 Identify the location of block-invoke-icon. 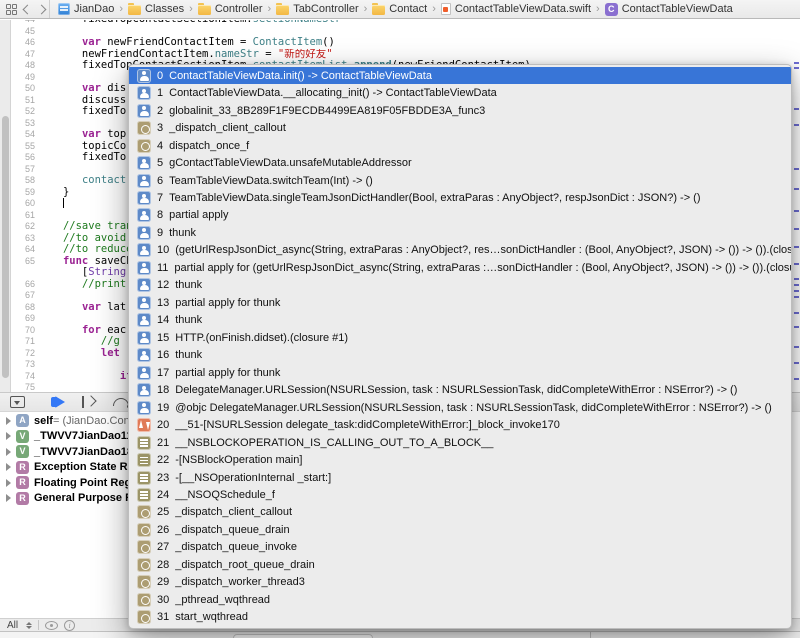
(144, 425).